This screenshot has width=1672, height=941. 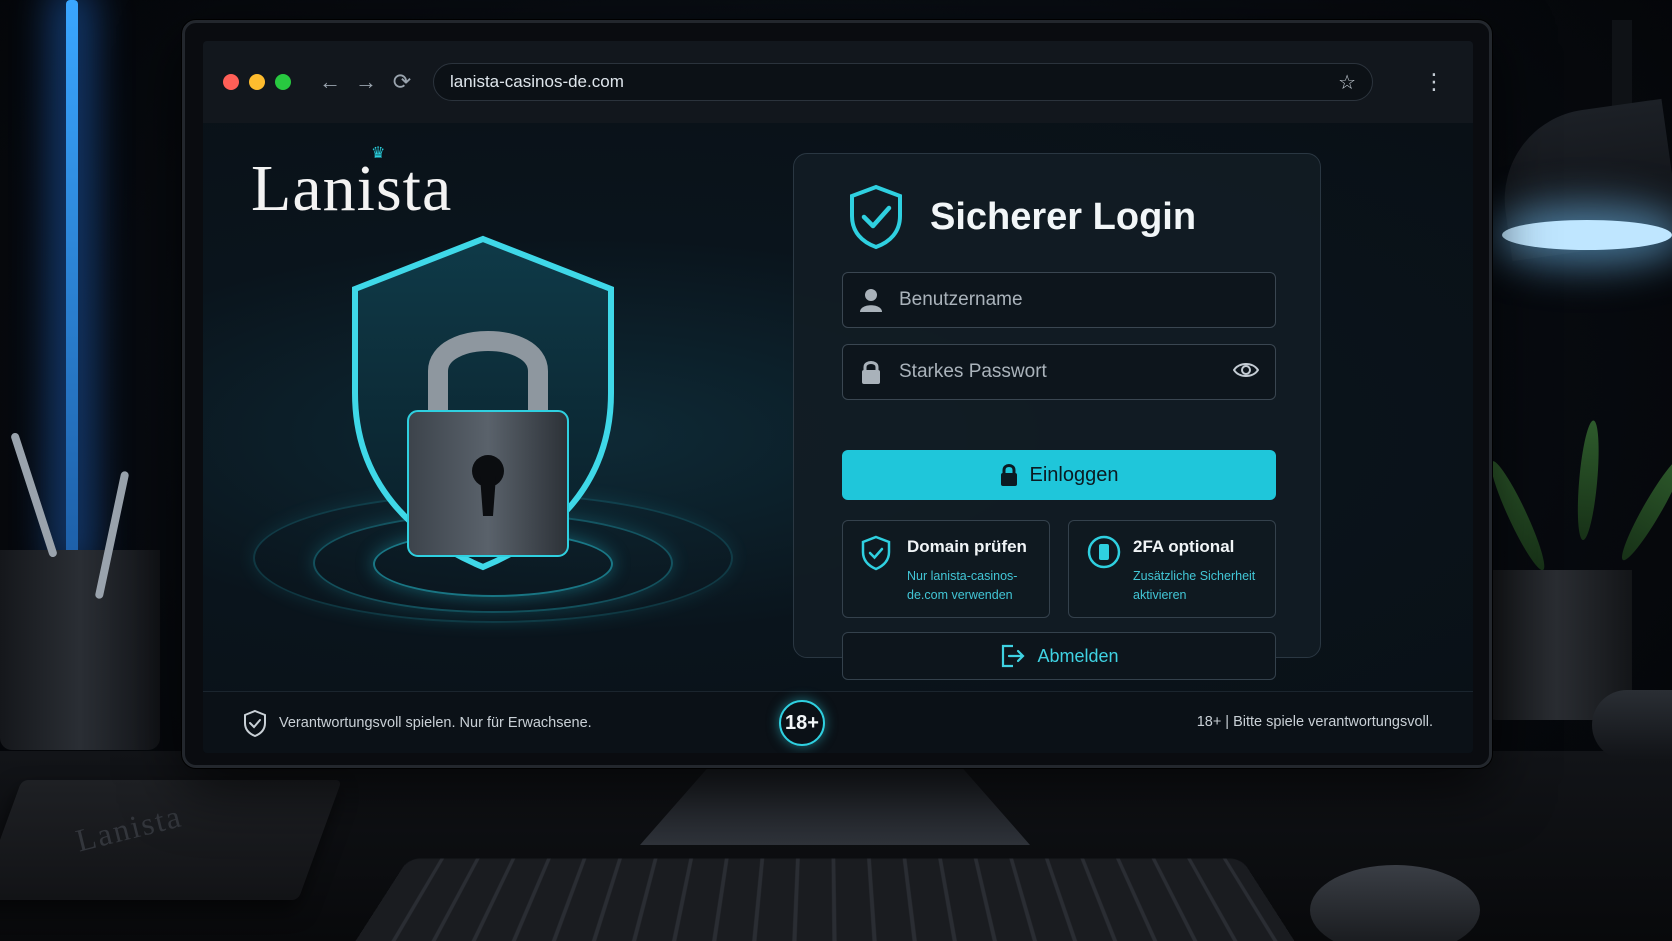 I want to click on forward-arrow-icon: →, so click(x=366, y=82).